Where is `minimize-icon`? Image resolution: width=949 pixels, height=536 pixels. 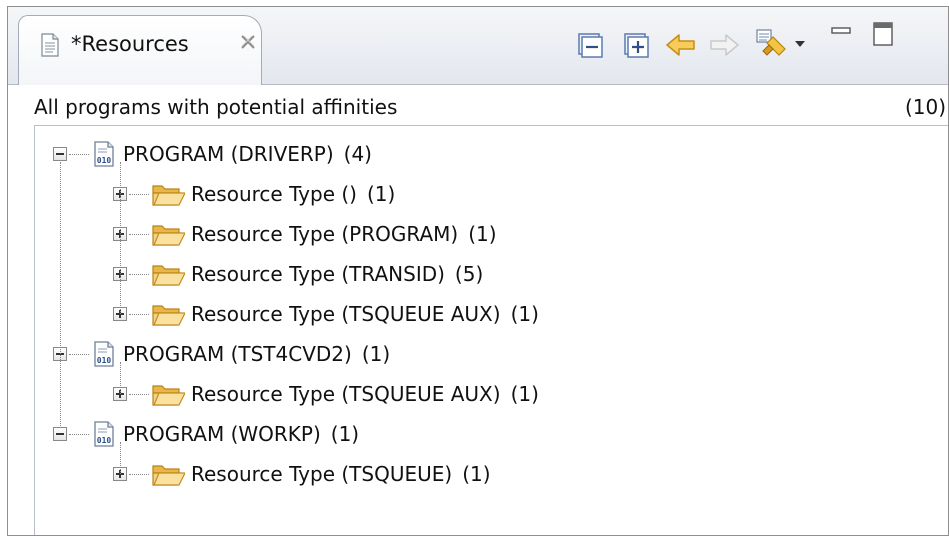
minimize-icon is located at coordinates (841, 32).